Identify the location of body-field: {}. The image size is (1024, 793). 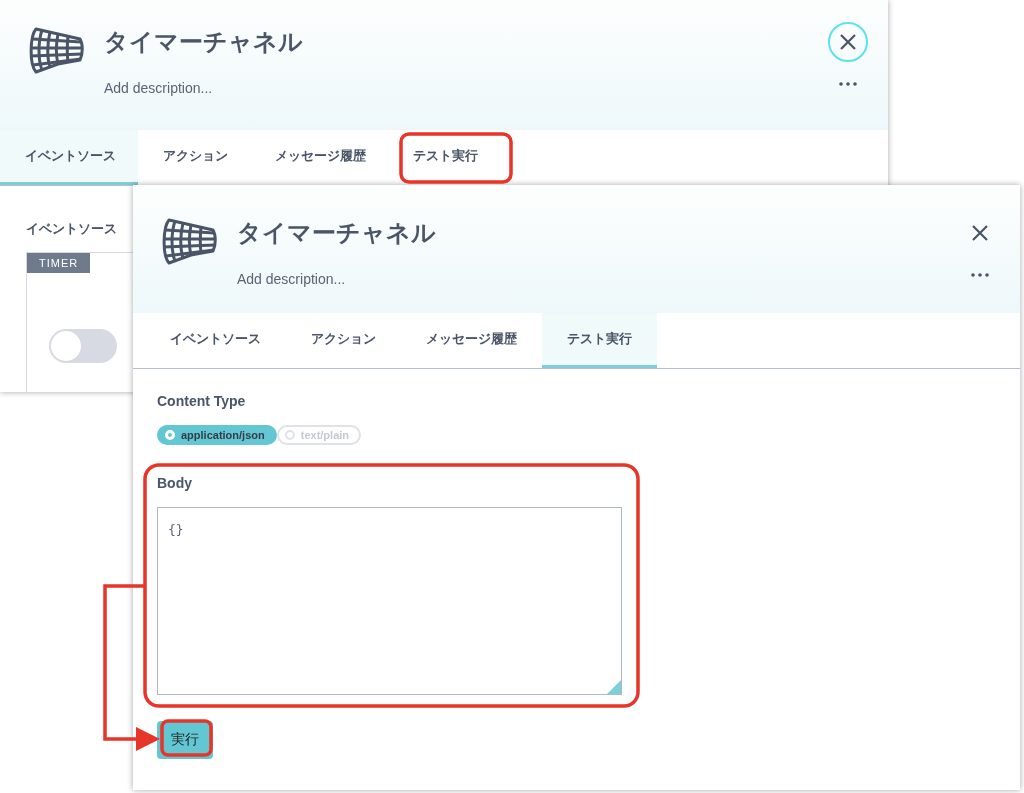
(389, 601).